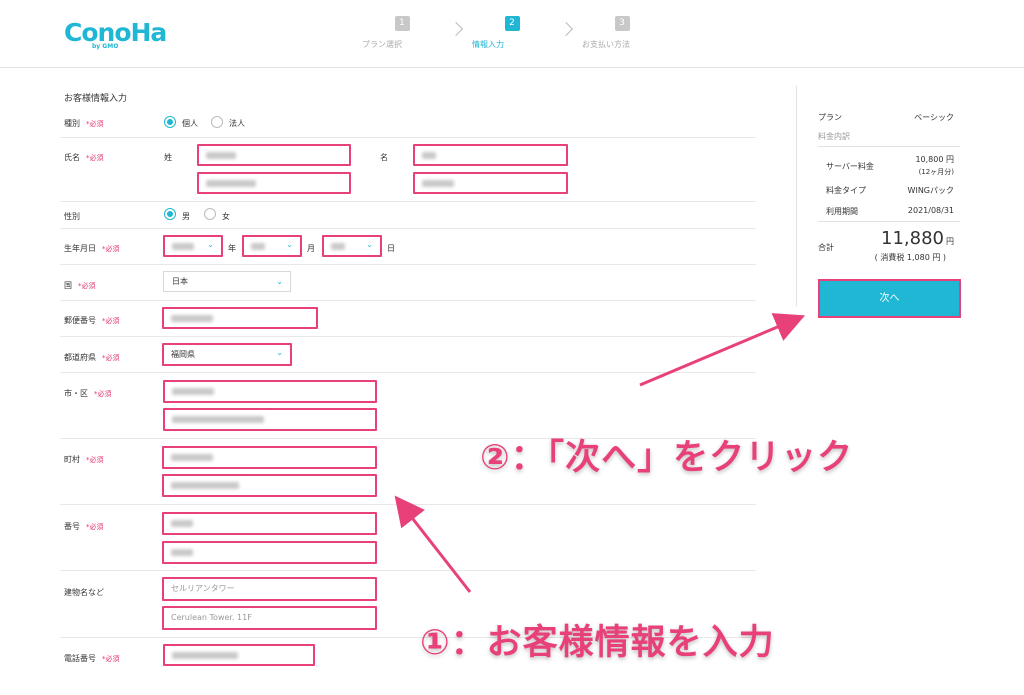 This screenshot has height=695, width=1024. I want to click on arrow-to-form, so click(433, 544).